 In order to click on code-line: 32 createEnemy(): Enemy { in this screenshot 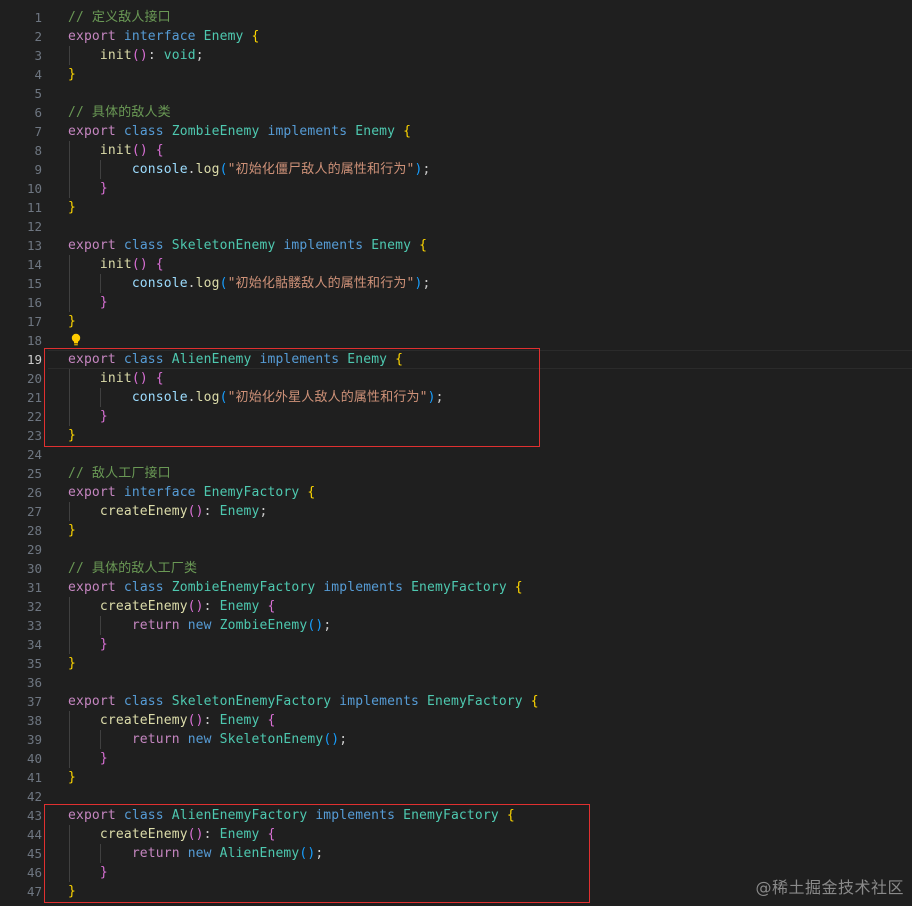, I will do `click(456, 606)`.